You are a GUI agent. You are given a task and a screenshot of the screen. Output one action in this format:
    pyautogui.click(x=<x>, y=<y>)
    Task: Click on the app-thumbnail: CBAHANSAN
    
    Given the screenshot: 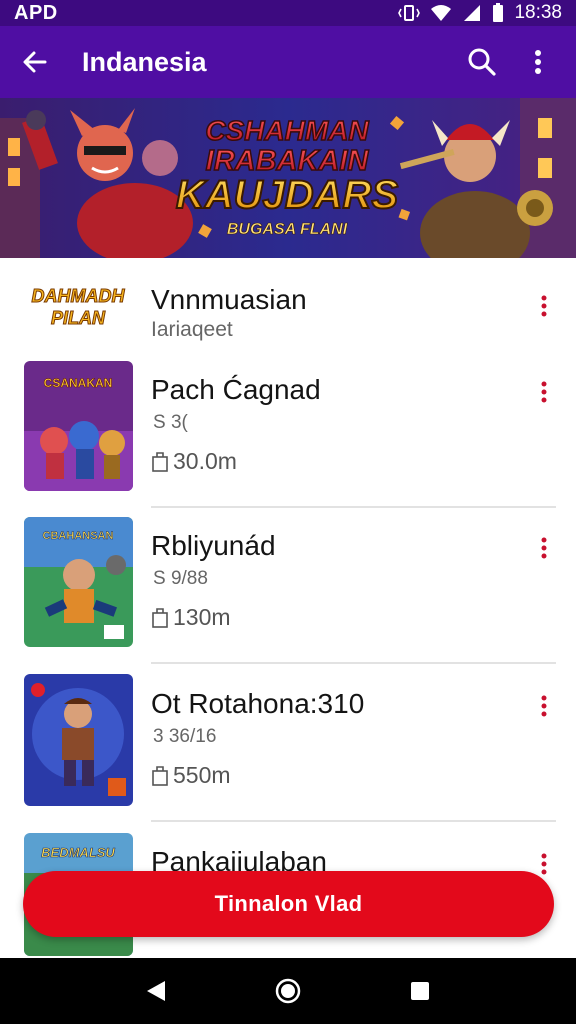 What is the action you would take?
    pyautogui.click(x=78, y=582)
    